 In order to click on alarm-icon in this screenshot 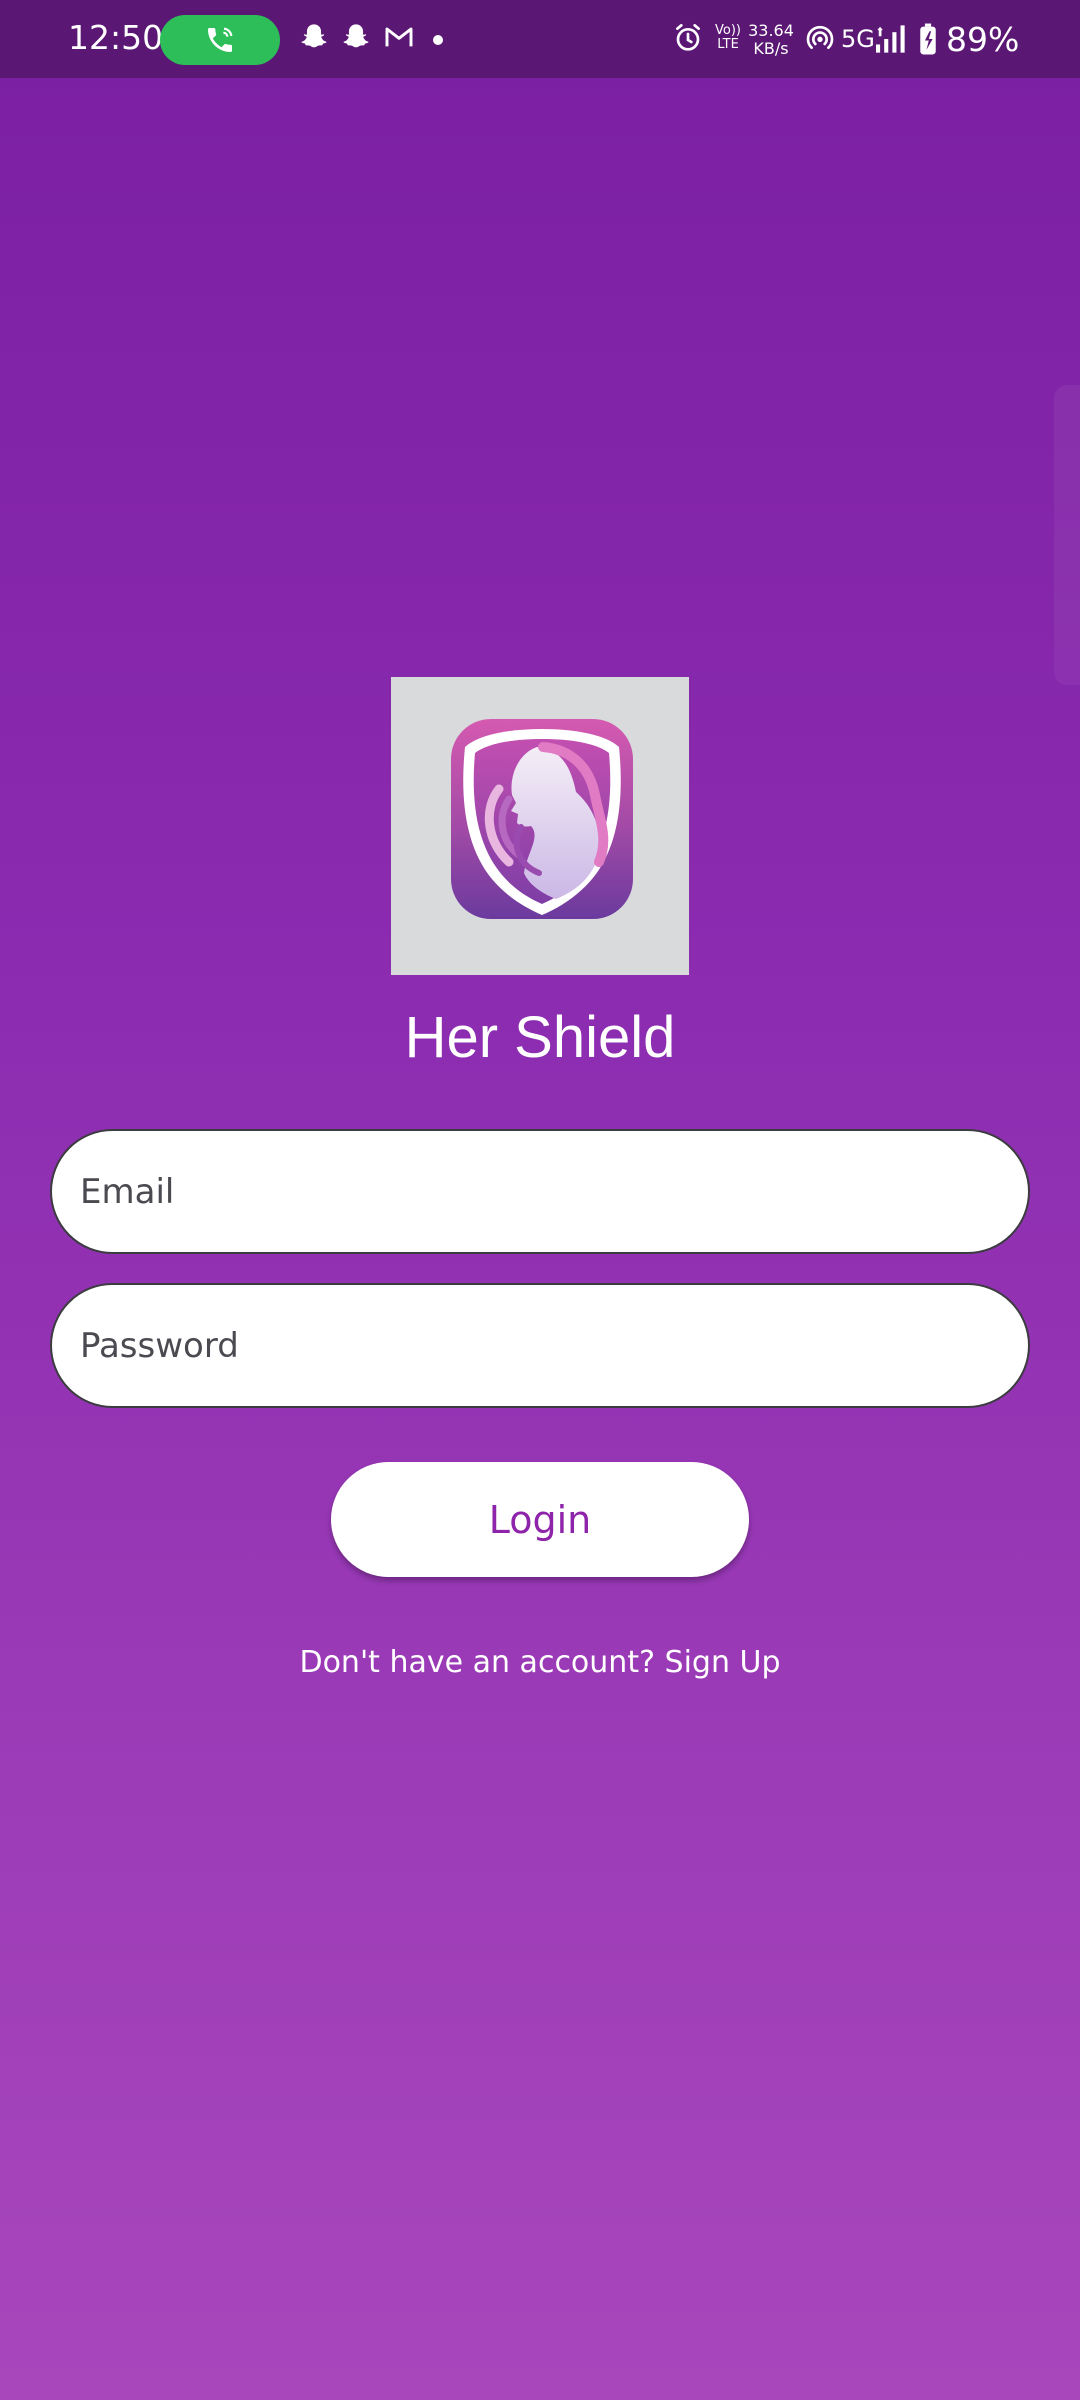, I will do `click(688, 37)`.